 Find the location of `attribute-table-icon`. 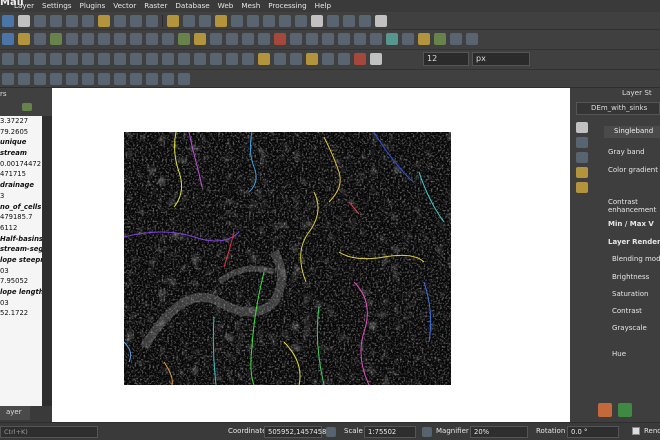

attribute-table-icon is located at coordinates (253, 21).